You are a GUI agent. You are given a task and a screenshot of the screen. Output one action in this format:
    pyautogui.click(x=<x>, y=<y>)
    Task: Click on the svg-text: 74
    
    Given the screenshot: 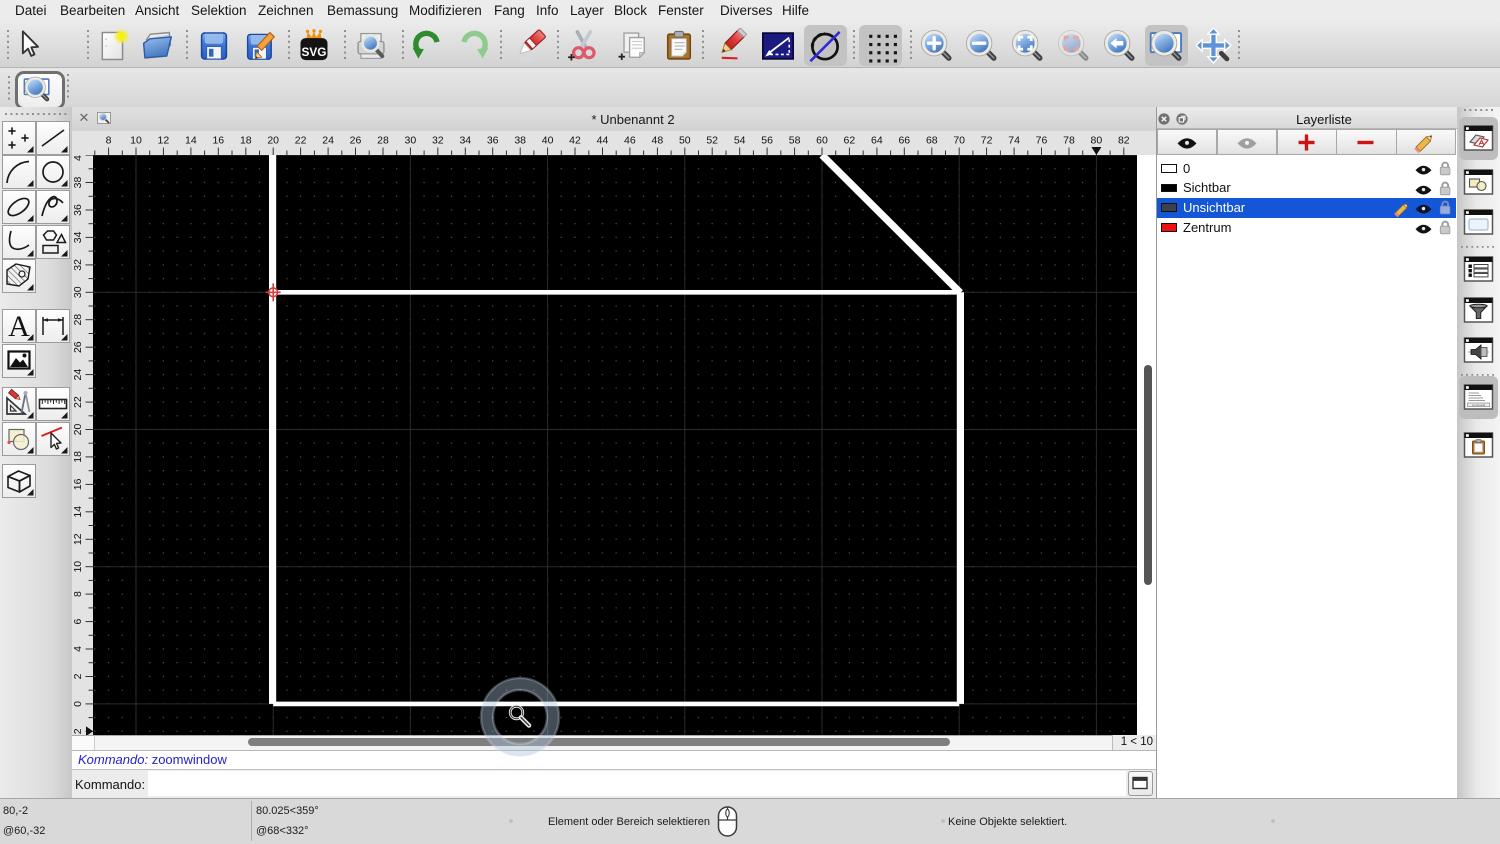 What is the action you would take?
    pyautogui.click(x=1014, y=141)
    